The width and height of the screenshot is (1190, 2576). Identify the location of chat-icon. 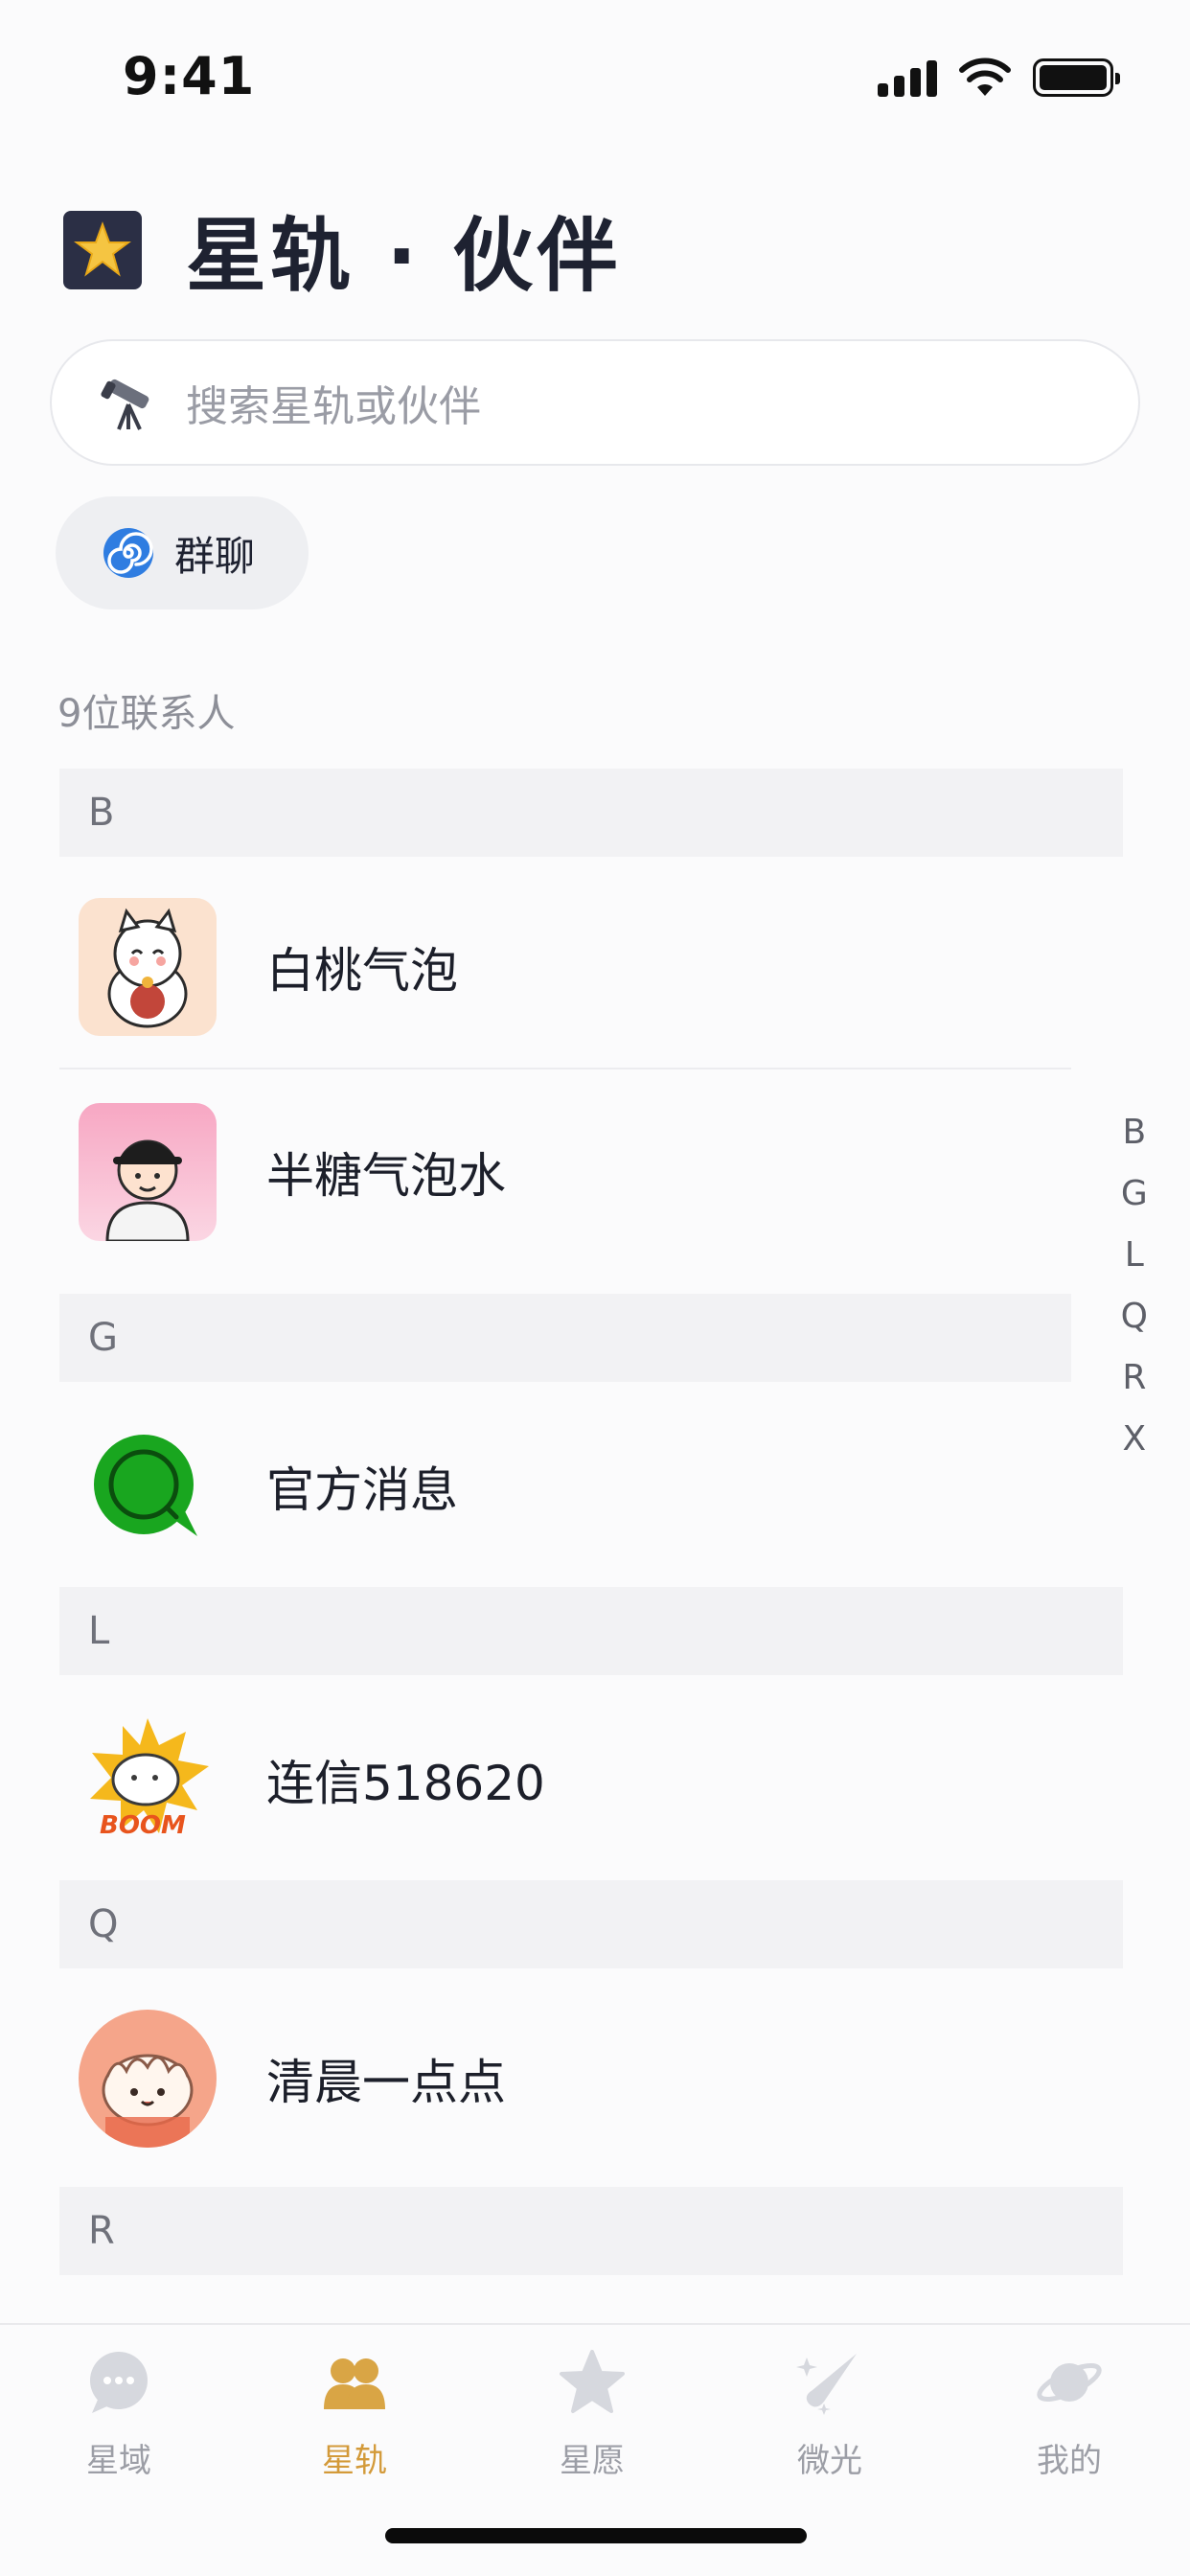
(119, 2382).